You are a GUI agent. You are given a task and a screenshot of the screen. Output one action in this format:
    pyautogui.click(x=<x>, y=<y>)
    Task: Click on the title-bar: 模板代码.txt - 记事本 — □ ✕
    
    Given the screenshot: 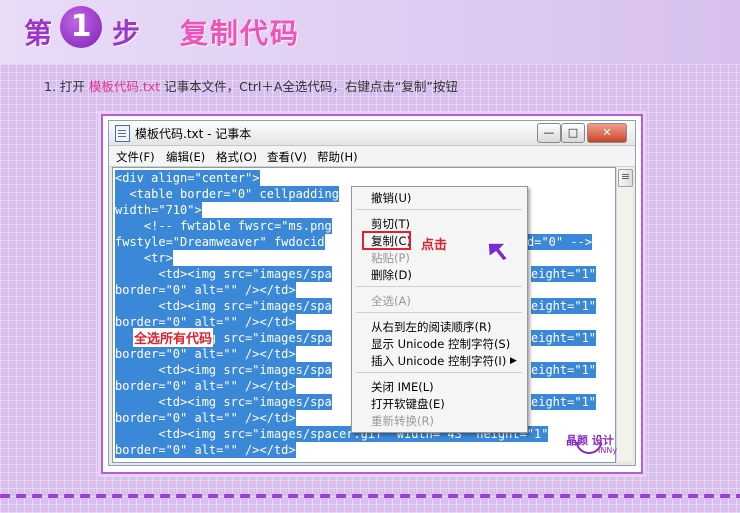 What is the action you would take?
    pyautogui.click(x=372, y=133)
    